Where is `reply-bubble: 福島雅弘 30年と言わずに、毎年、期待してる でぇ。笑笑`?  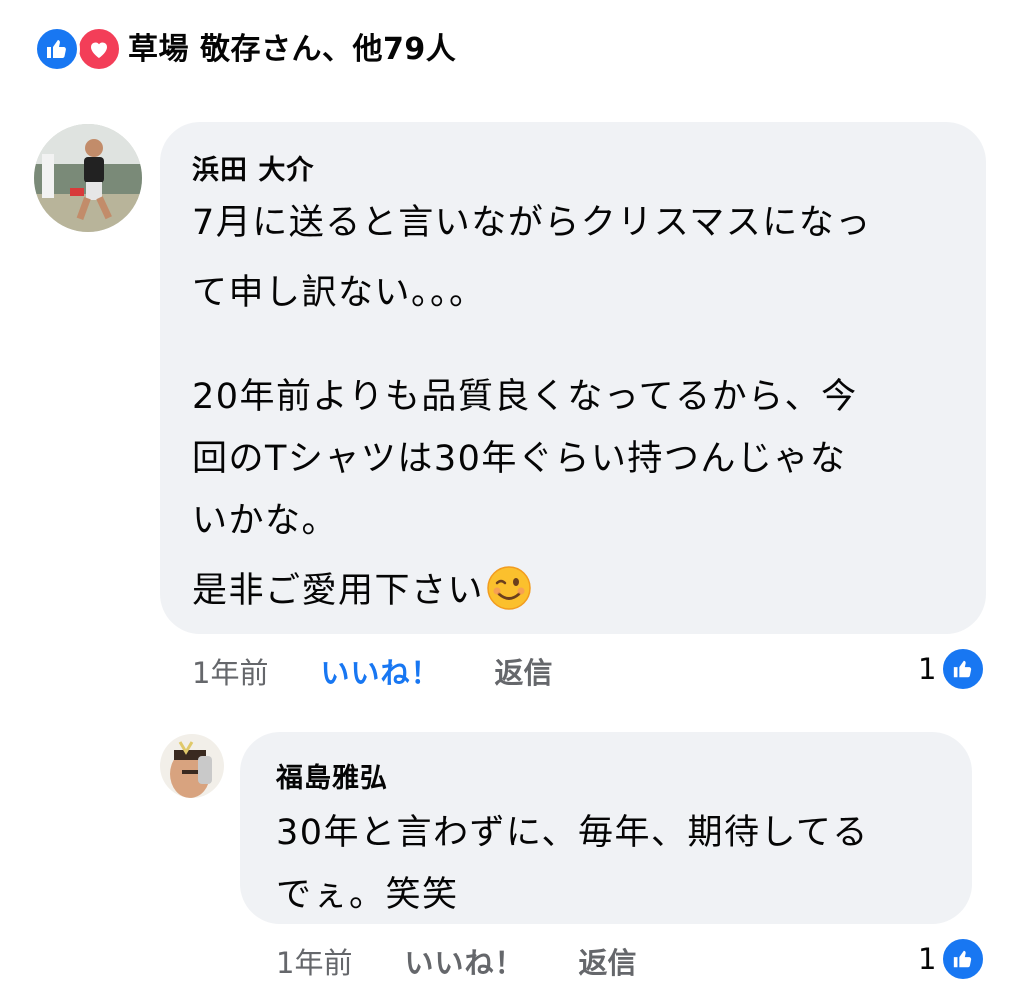 reply-bubble: 福島雅弘 30年と言わずに、毎年、期待してる でぇ。笑笑 is located at coordinates (606, 828).